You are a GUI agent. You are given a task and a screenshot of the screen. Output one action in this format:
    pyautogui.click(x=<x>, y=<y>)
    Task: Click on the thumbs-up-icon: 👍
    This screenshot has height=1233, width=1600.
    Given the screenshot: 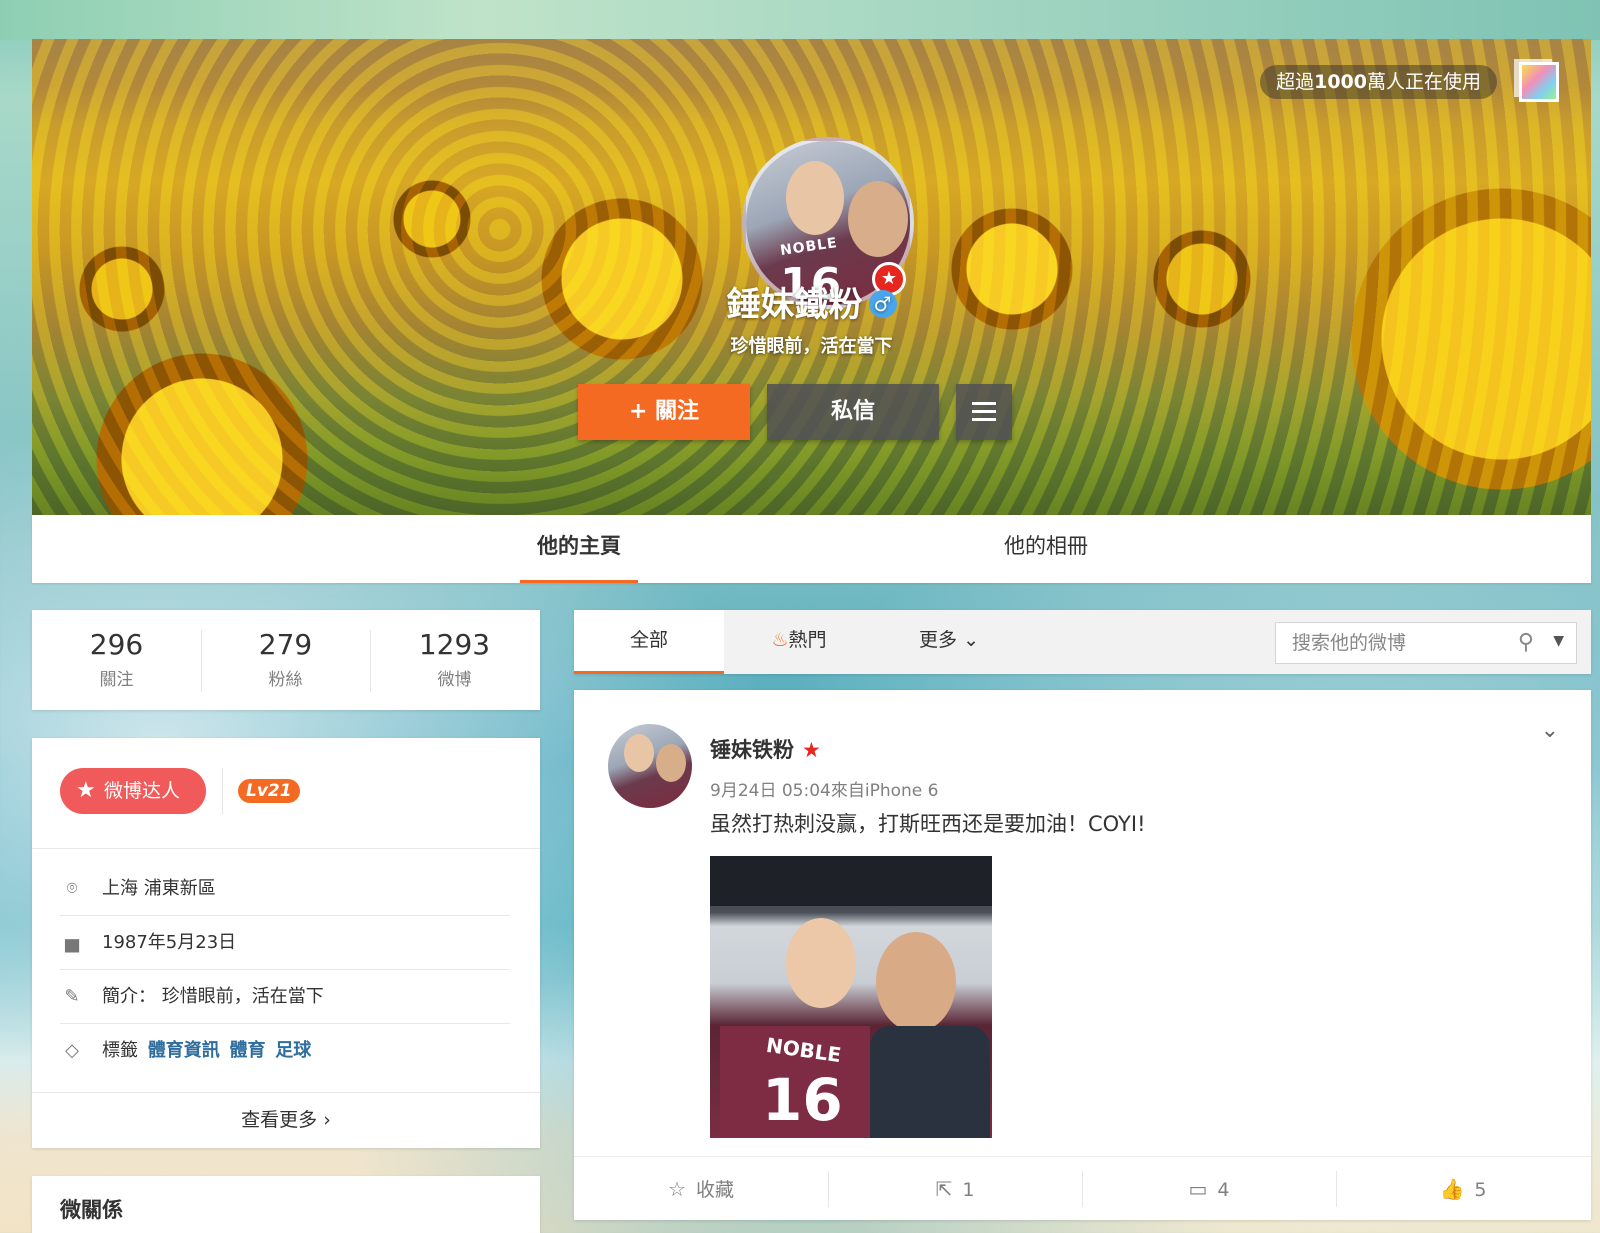 What is the action you would take?
    pyautogui.click(x=1452, y=1189)
    